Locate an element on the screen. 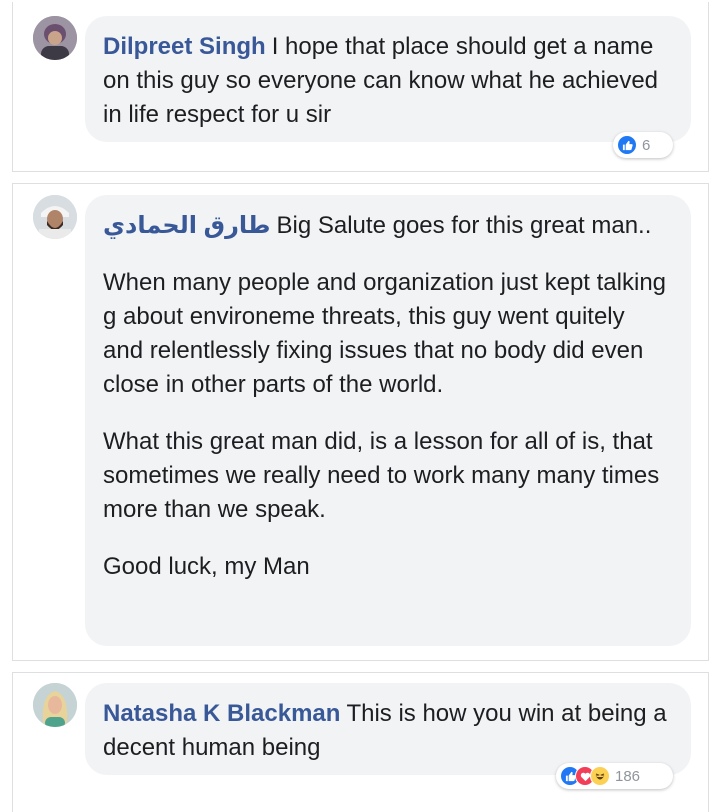 The height and width of the screenshot is (812, 709). reaction-count: 6 is located at coordinates (646, 145).